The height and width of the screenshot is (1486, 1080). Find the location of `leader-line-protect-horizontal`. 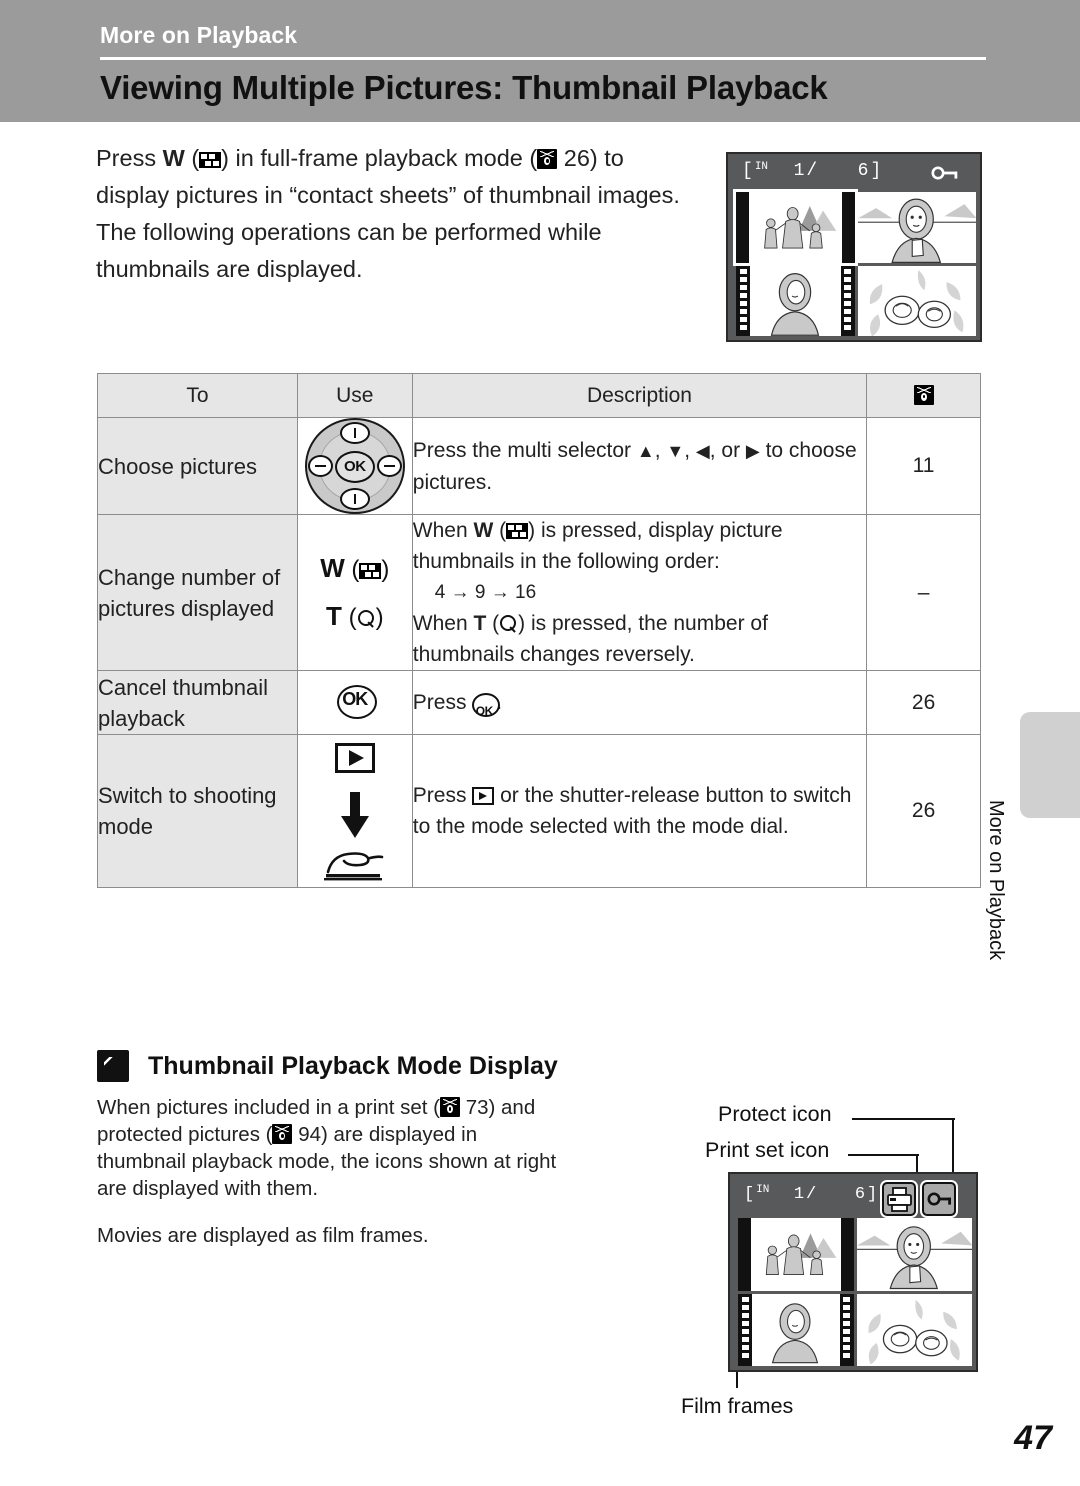

leader-line-protect-horizontal is located at coordinates (903, 1119).